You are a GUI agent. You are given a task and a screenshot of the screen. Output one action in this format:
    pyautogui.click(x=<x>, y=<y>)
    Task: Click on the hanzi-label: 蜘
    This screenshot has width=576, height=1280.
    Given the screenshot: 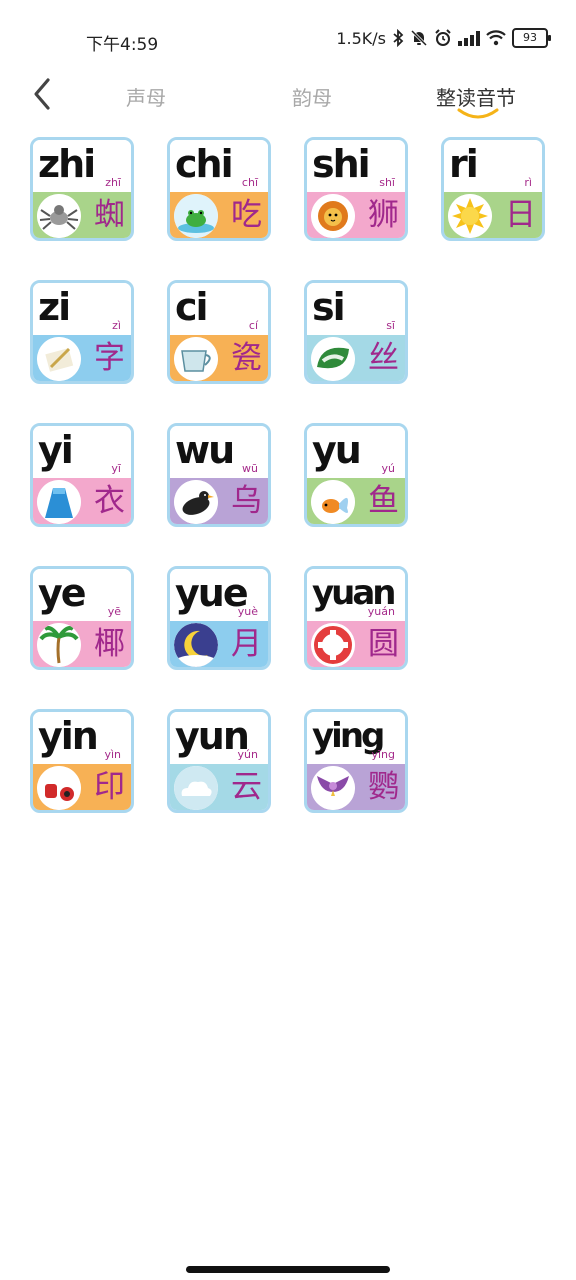 What is the action you would take?
    pyautogui.click(x=109, y=215)
    